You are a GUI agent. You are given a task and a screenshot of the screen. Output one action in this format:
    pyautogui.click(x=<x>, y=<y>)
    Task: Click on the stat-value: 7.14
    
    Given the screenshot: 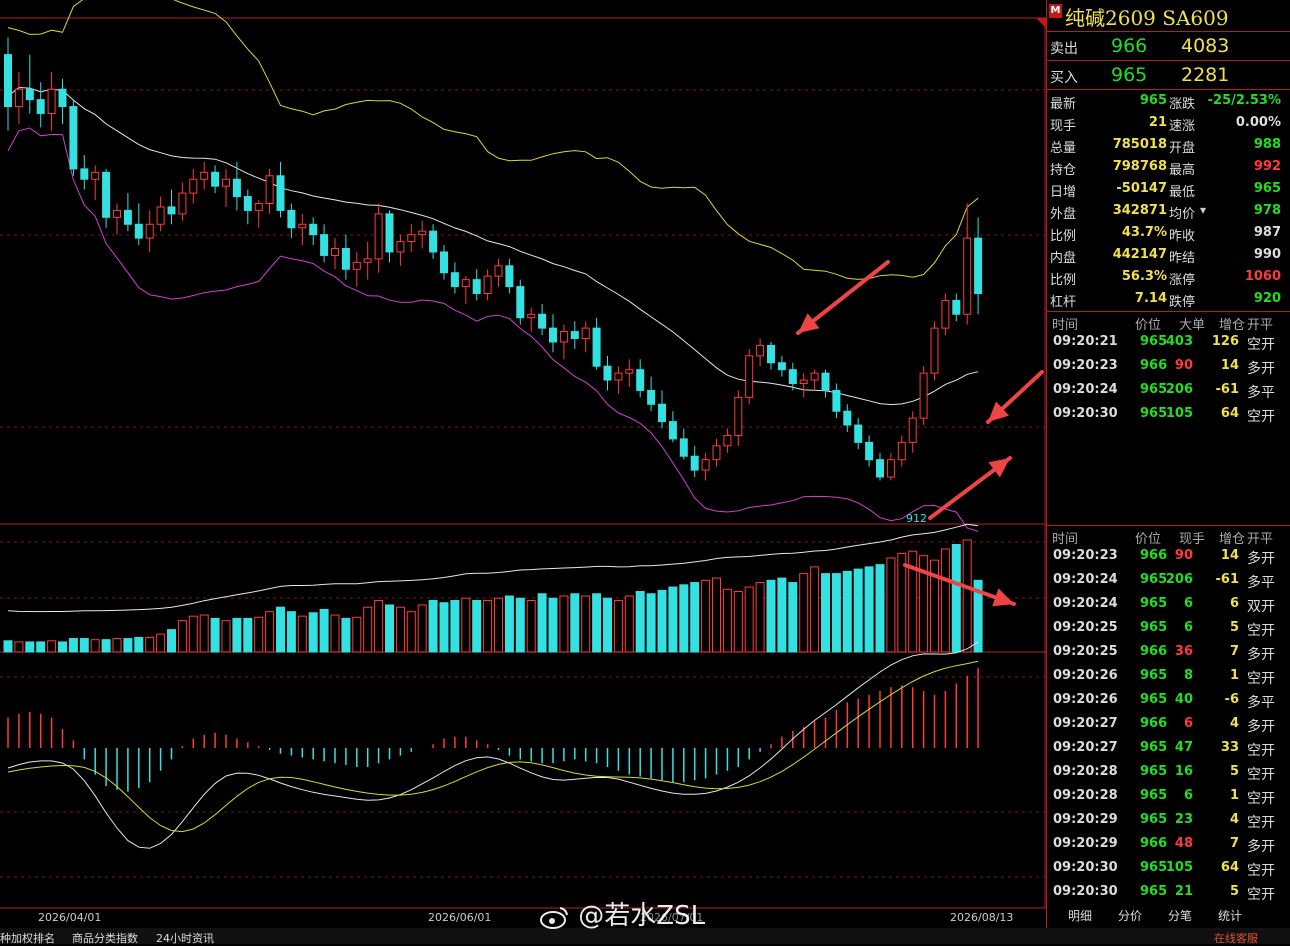 What is the action you would take?
    pyautogui.click(x=1150, y=298)
    